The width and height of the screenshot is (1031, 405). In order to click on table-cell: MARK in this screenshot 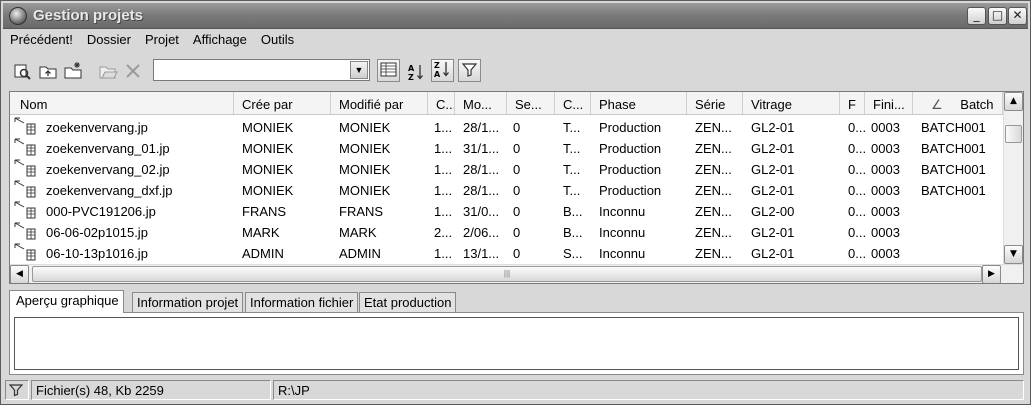, I will do `click(358, 232)`.